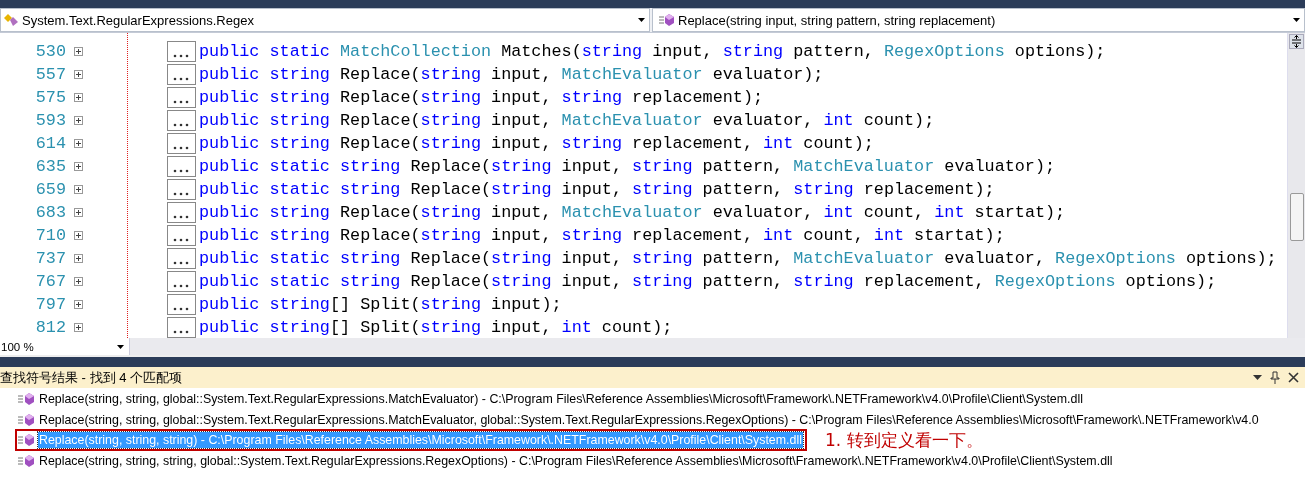 This screenshot has height=479, width=1305. Describe the element at coordinates (50, 166) in the screenshot. I see `line-number: 635` at that location.